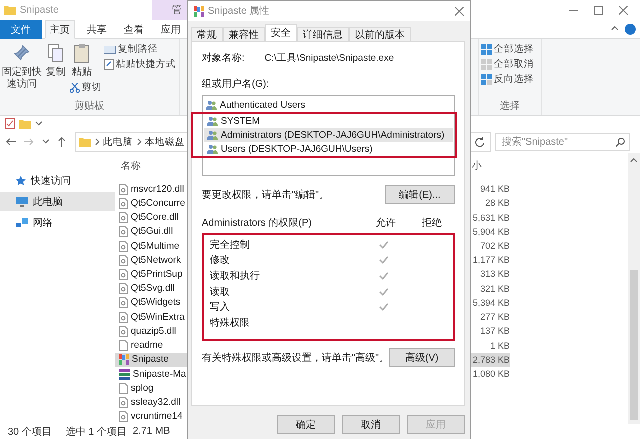 This screenshot has width=640, height=439. What do you see at coordinates (21, 181) in the screenshot?
I see `star-icon` at bounding box center [21, 181].